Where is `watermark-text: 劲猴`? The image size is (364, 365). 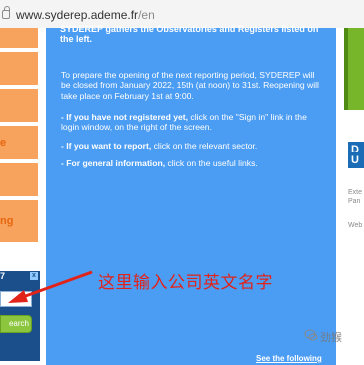 watermark-text: 劲猴 is located at coordinates (331, 337).